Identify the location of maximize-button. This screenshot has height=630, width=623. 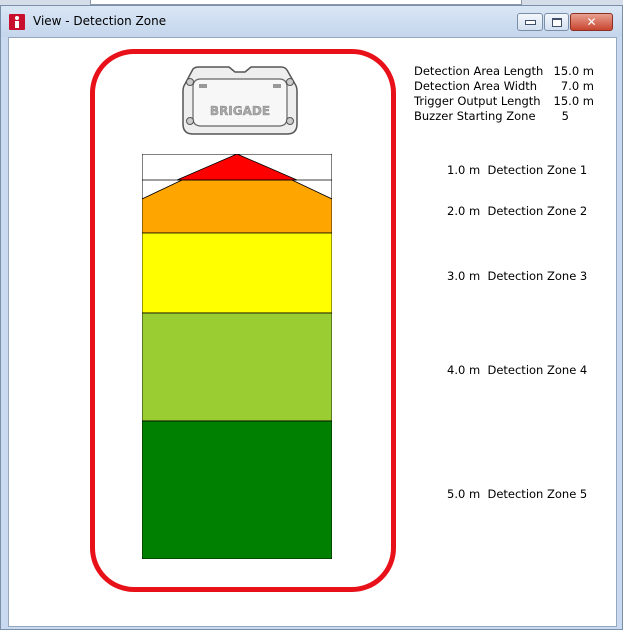
(556, 22).